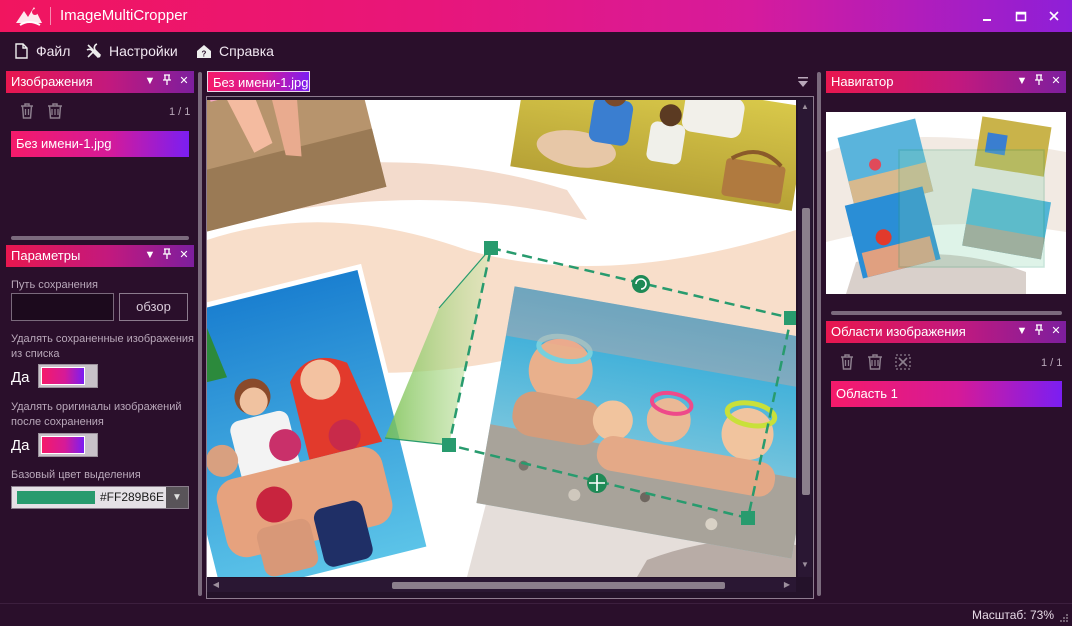 The width and height of the screenshot is (1072, 626). What do you see at coordinates (153, 307) in the screenshot?
I see `browse-button: обзор` at bounding box center [153, 307].